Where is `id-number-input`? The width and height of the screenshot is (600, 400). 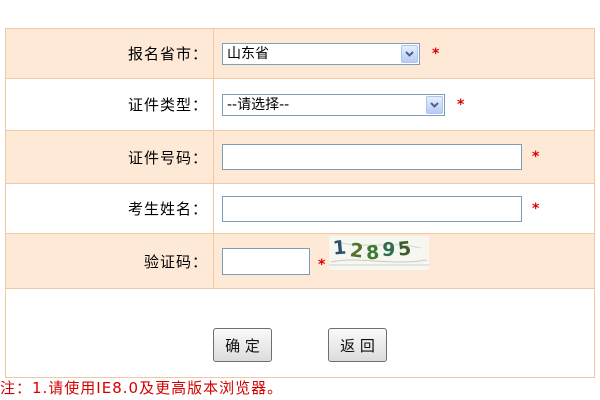 id-number-input is located at coordinates (372, 157).